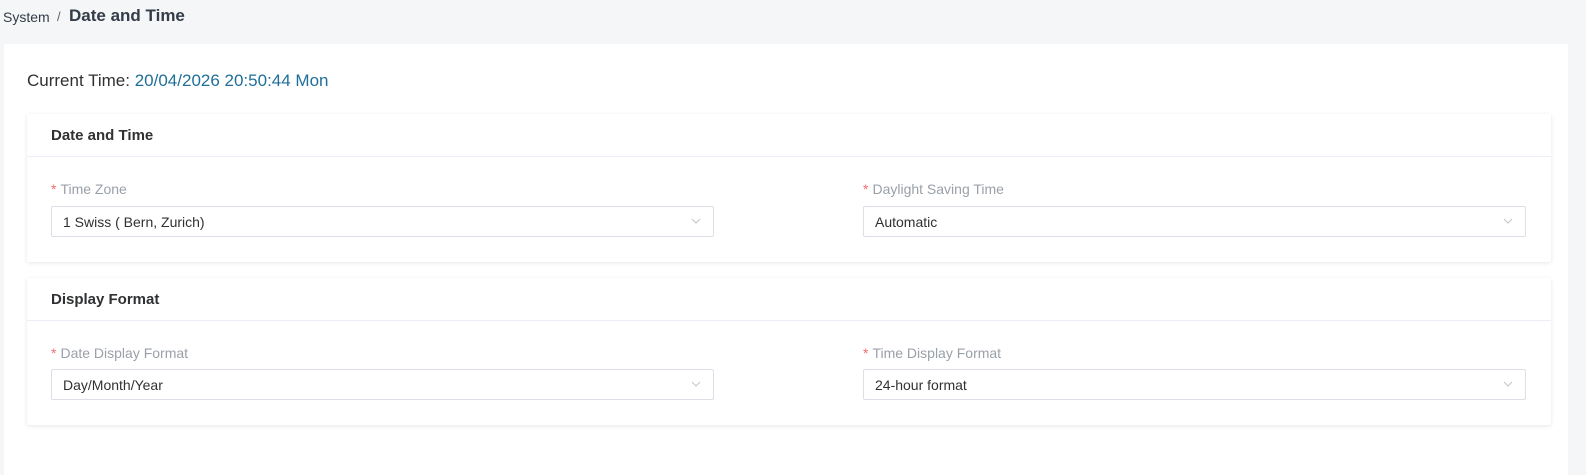 The image size is (1586, 475). What do you see at coordinates (26, 17) in the screenshot?
I see `breadcrumb-parent-link: System` at bounding box center [26, 17].